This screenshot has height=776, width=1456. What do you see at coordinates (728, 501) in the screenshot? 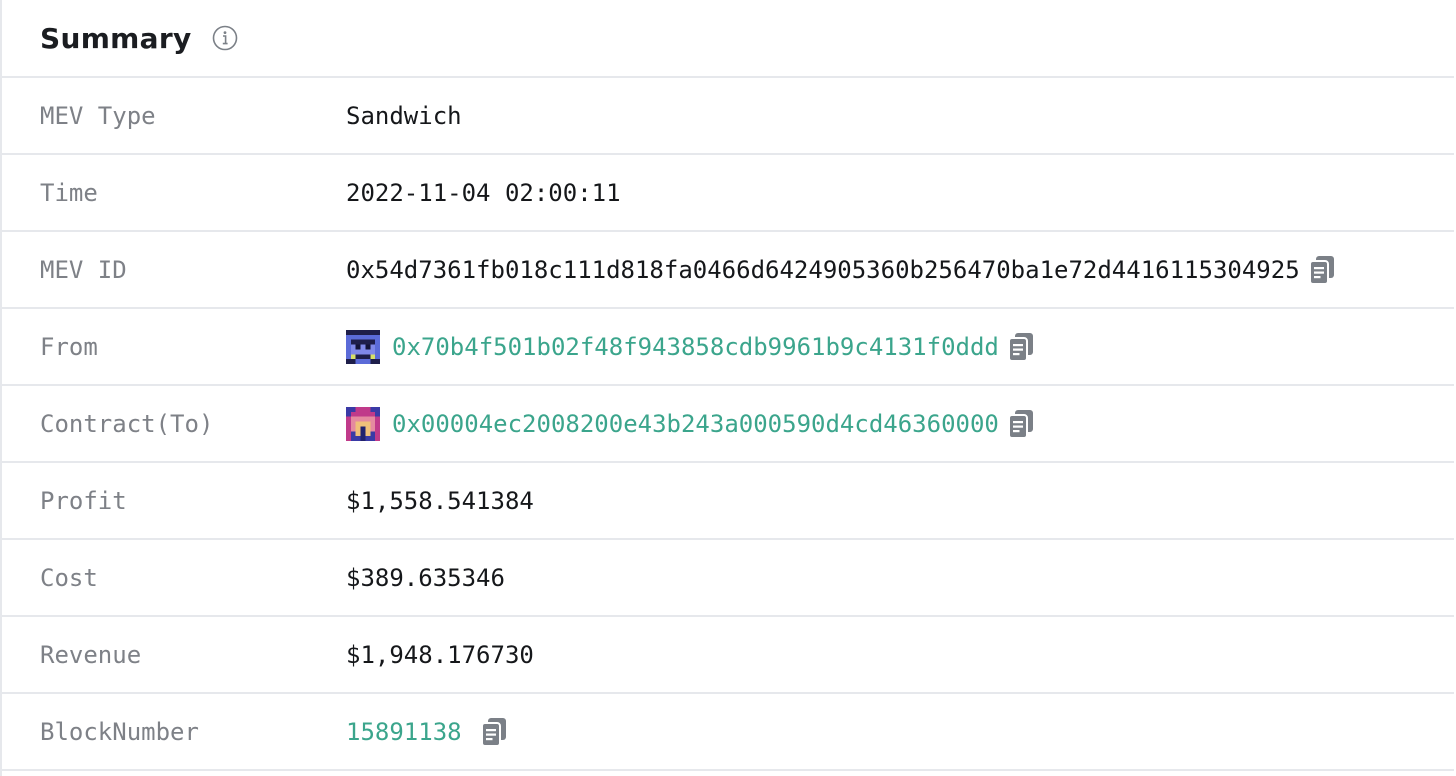
I see `row-profit: Profit $1,558.541384` at bounding box center [728, 501].